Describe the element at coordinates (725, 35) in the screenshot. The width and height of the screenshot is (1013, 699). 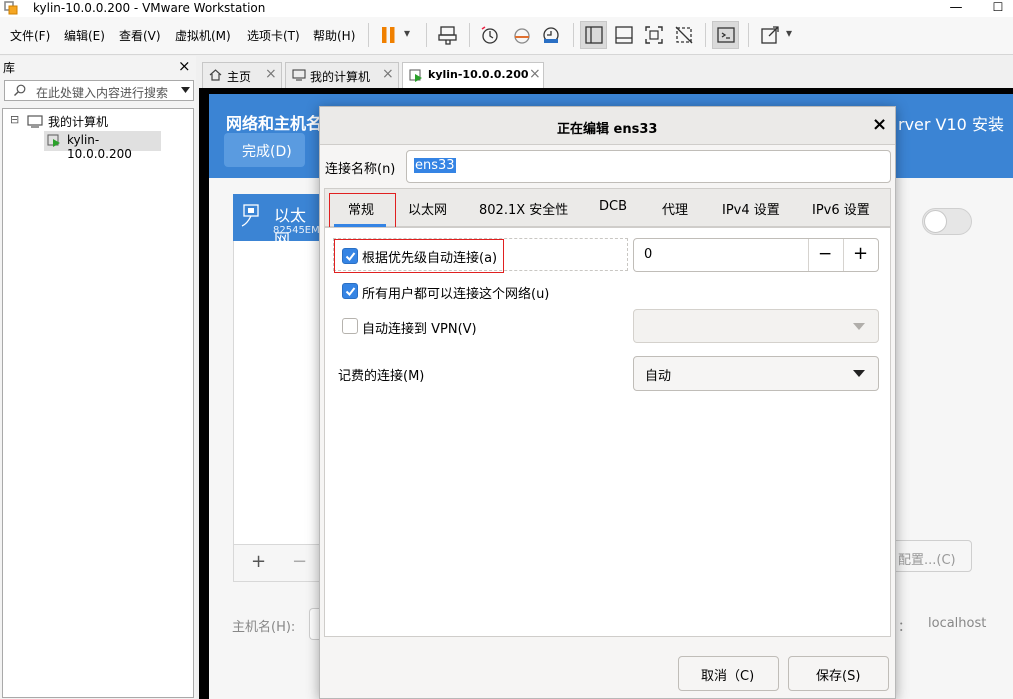
I see `console-view-toggle` at that location.